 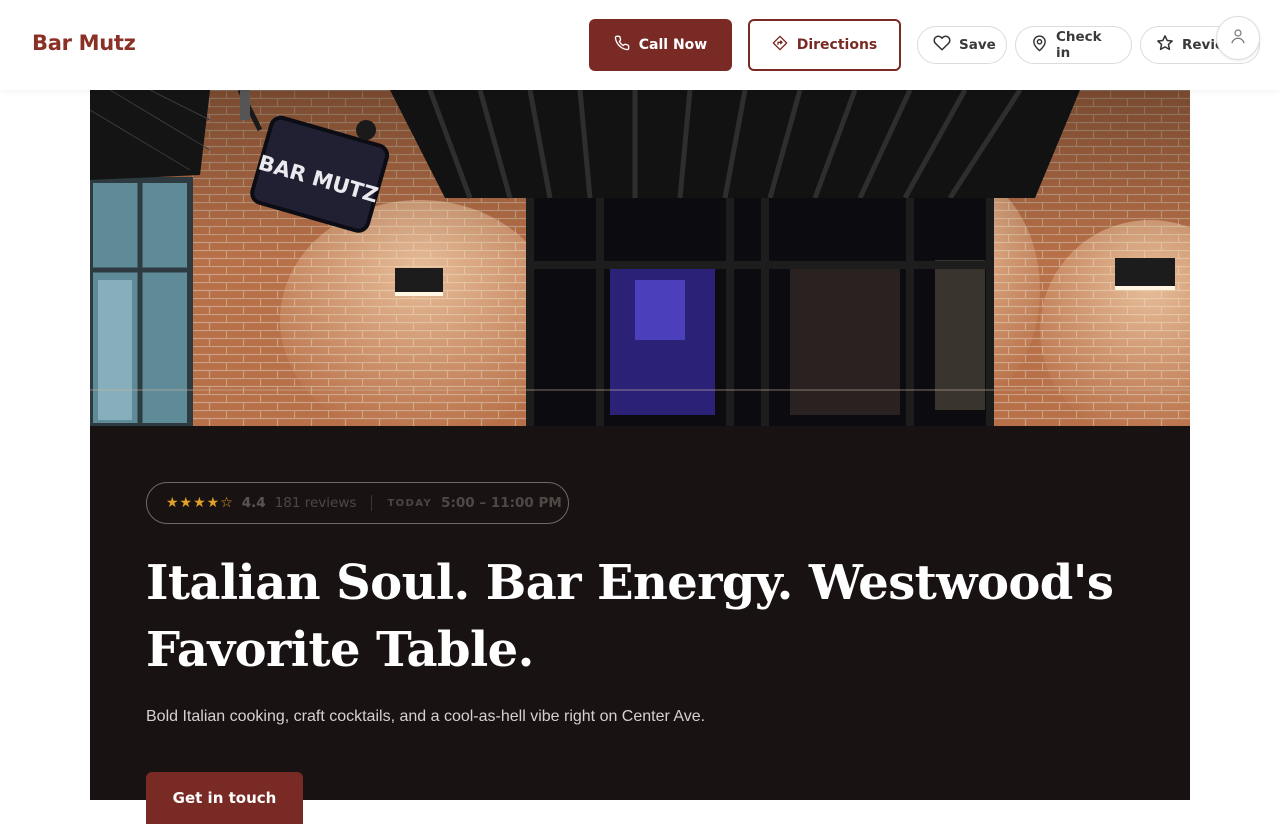 What do you see at coordinates (1039, 45) in the screenshot?
I see `map-pin-icon` at bounding box center [1039, 45].